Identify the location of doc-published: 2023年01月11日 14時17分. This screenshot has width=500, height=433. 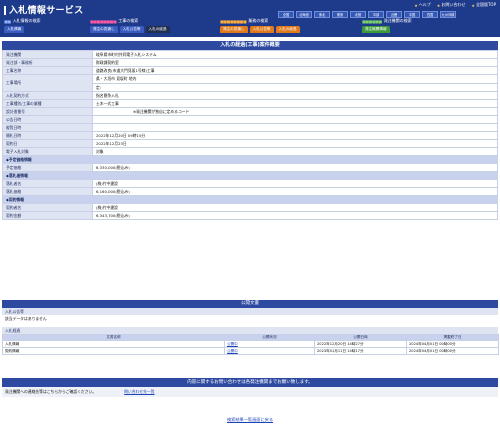
(360, 351).